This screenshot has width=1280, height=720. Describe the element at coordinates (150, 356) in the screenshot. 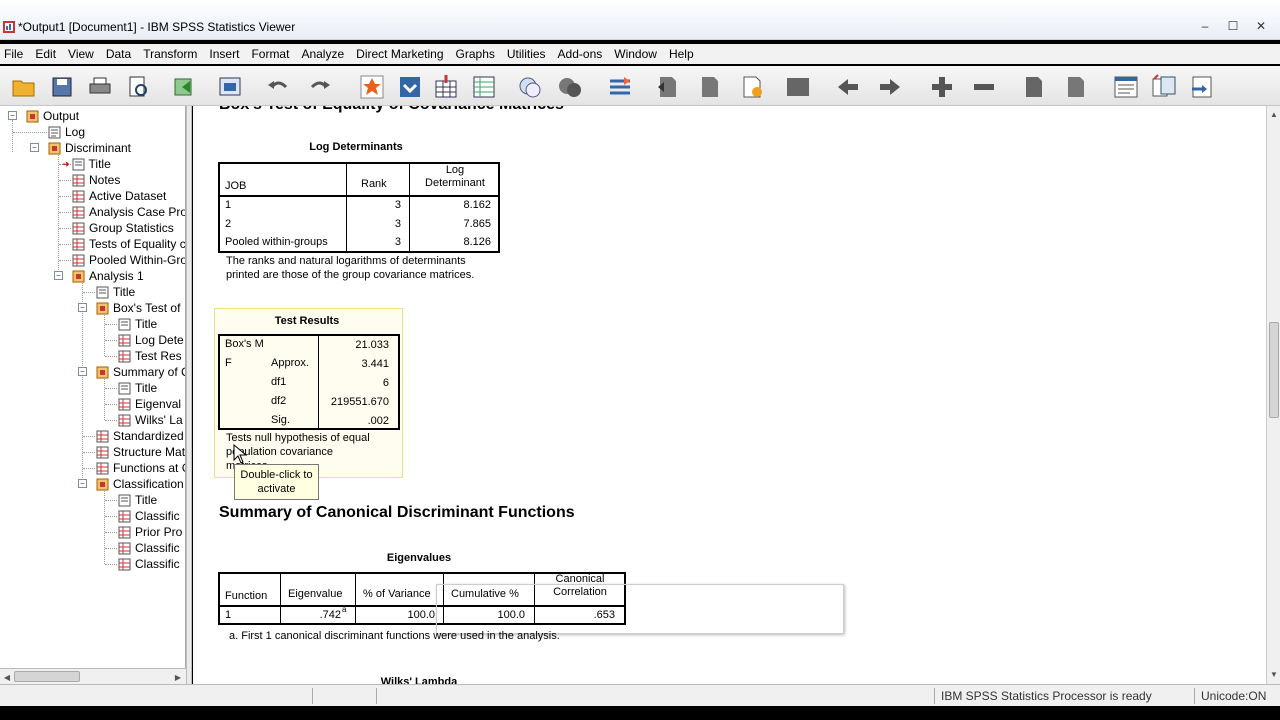

I see `tree-node-test-results: Test Res` at that location.